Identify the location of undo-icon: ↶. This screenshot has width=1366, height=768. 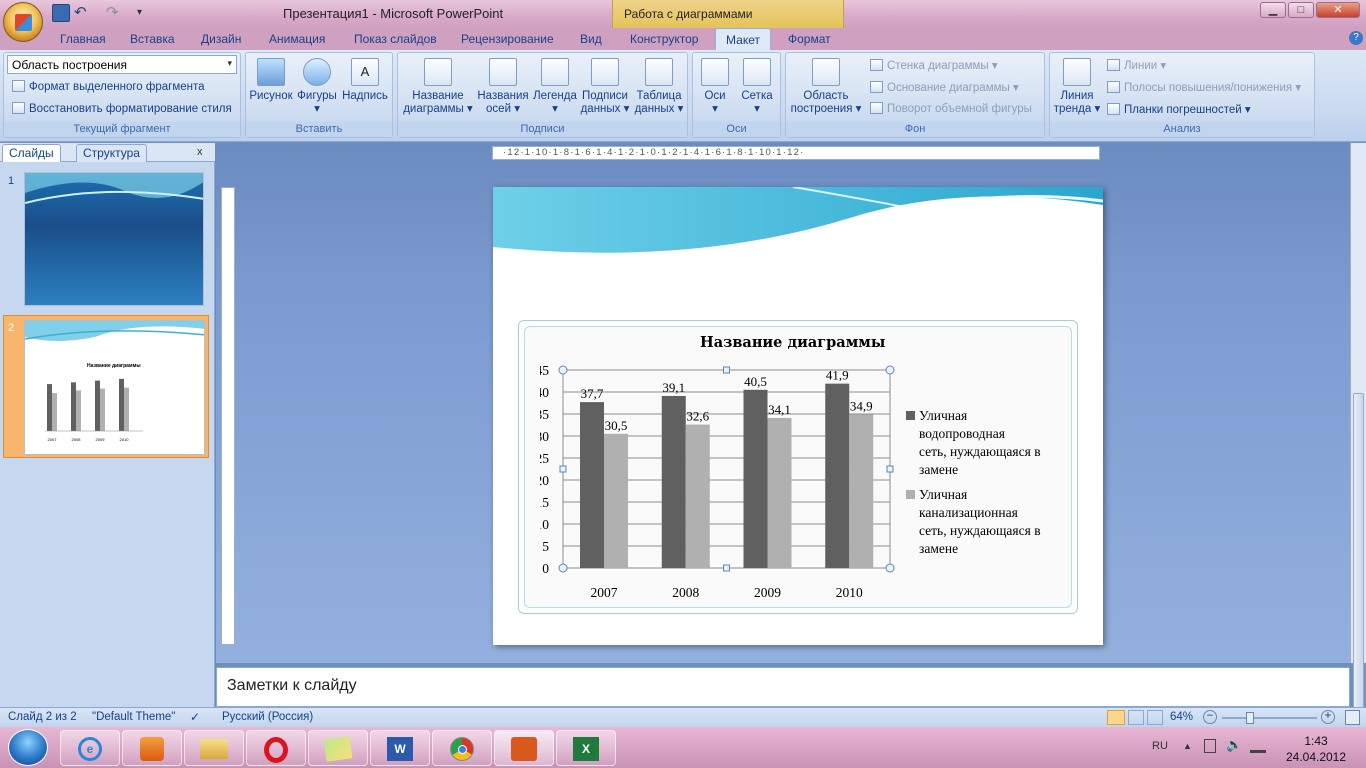
(83, 13).